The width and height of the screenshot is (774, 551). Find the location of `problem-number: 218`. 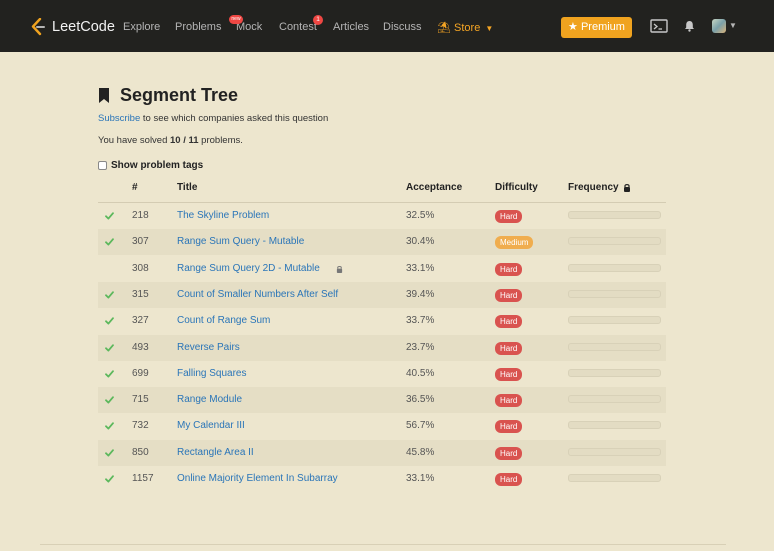

problem-number: 218 is located at coordinates (140, 215).